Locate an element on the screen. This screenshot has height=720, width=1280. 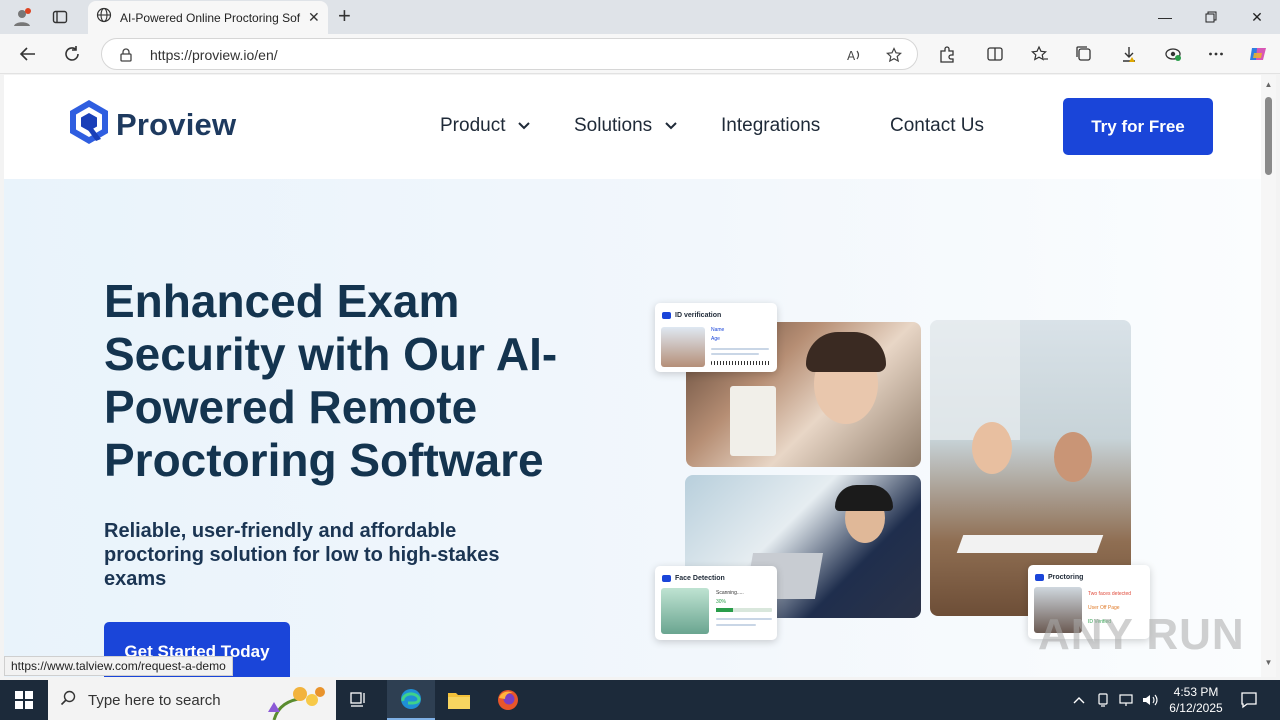
tray-overflow-icon is located at coordinates (1079, 700).